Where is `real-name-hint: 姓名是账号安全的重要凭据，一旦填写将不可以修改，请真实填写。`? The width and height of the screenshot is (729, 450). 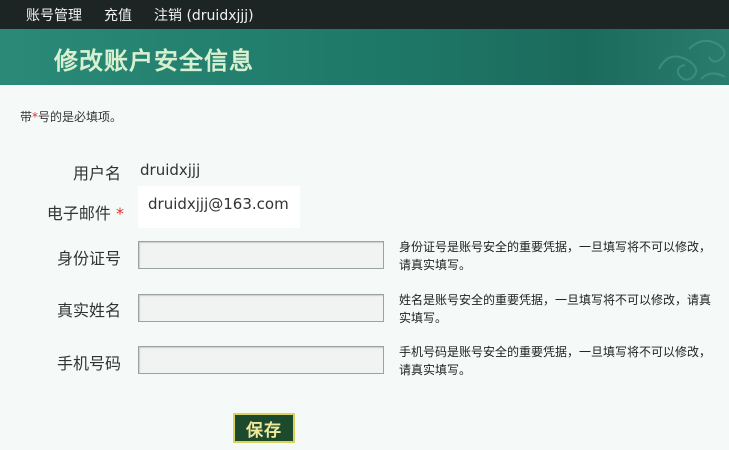 real-name-hint: 姓名是账号安全的重要凭据，一旦填写将不可以修改，请真实填写。 is located at coordinates (555, 309).